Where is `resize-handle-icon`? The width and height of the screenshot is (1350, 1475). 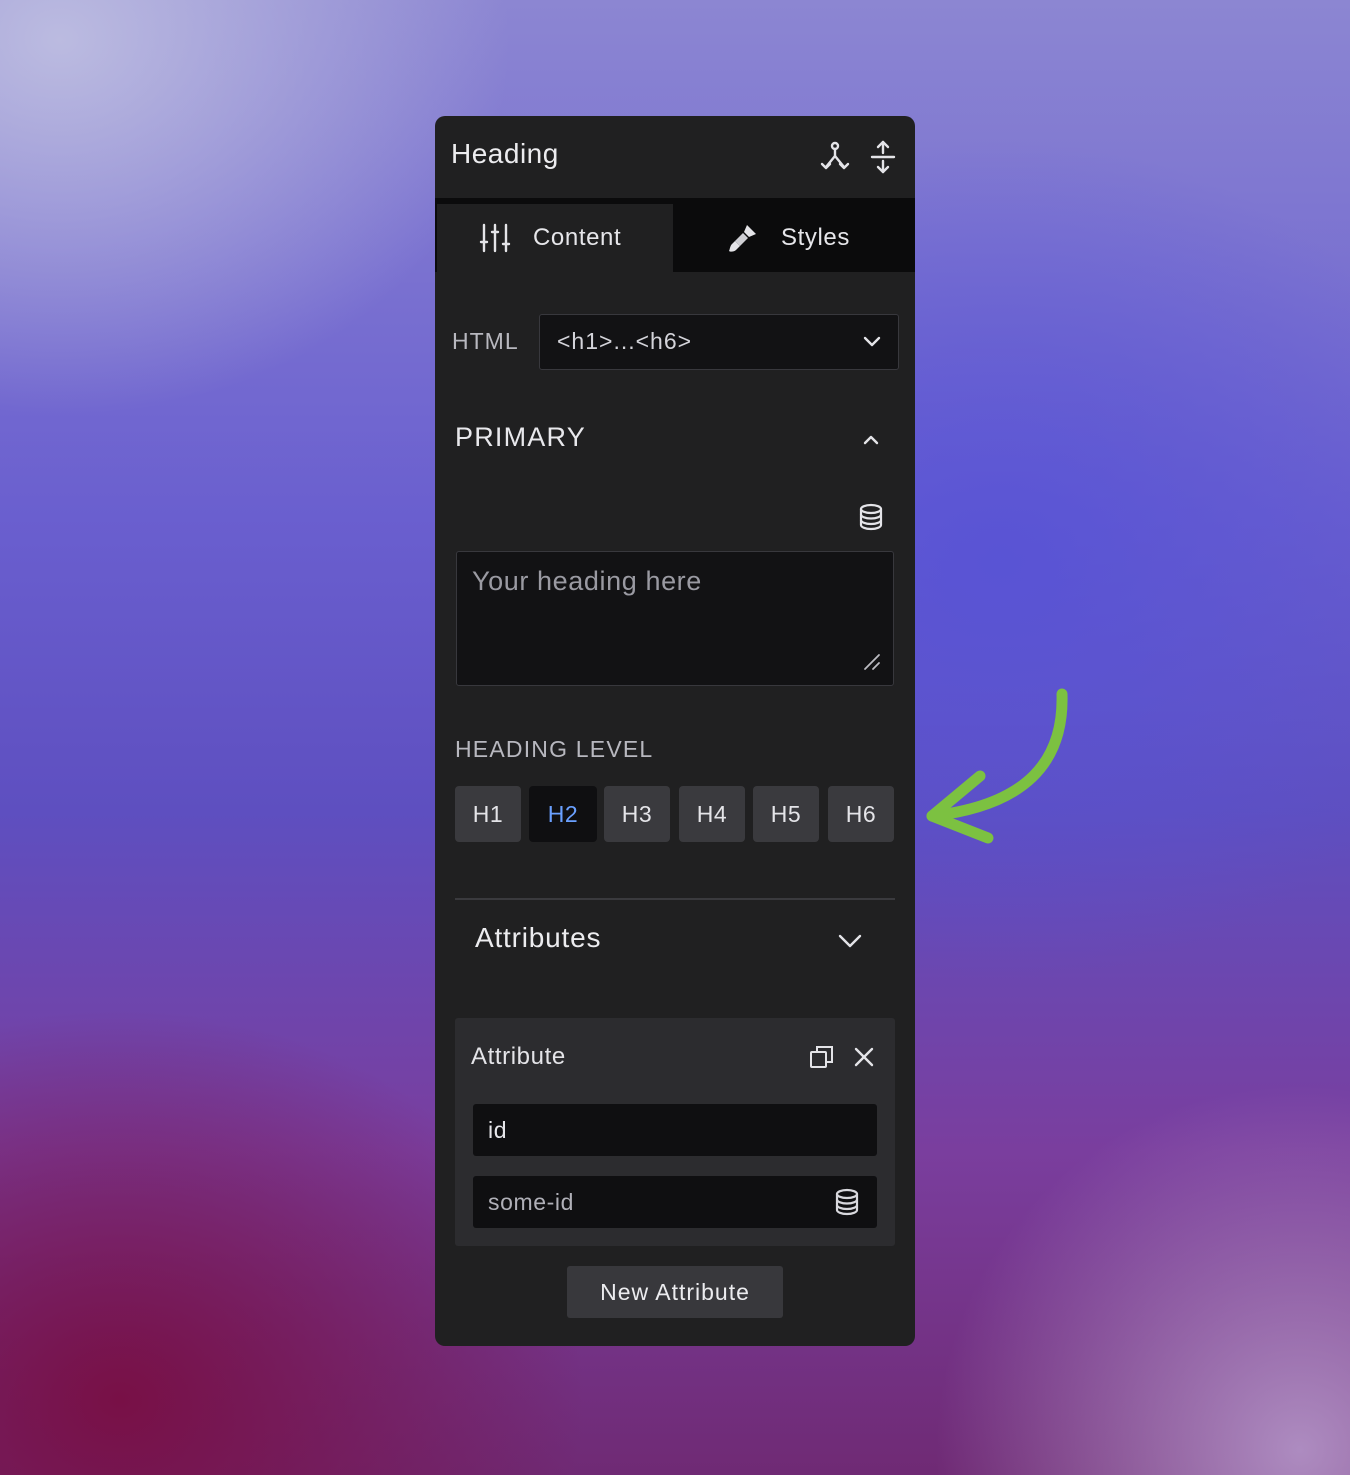 resize-handle-icon is located at coordinates (872, 662).